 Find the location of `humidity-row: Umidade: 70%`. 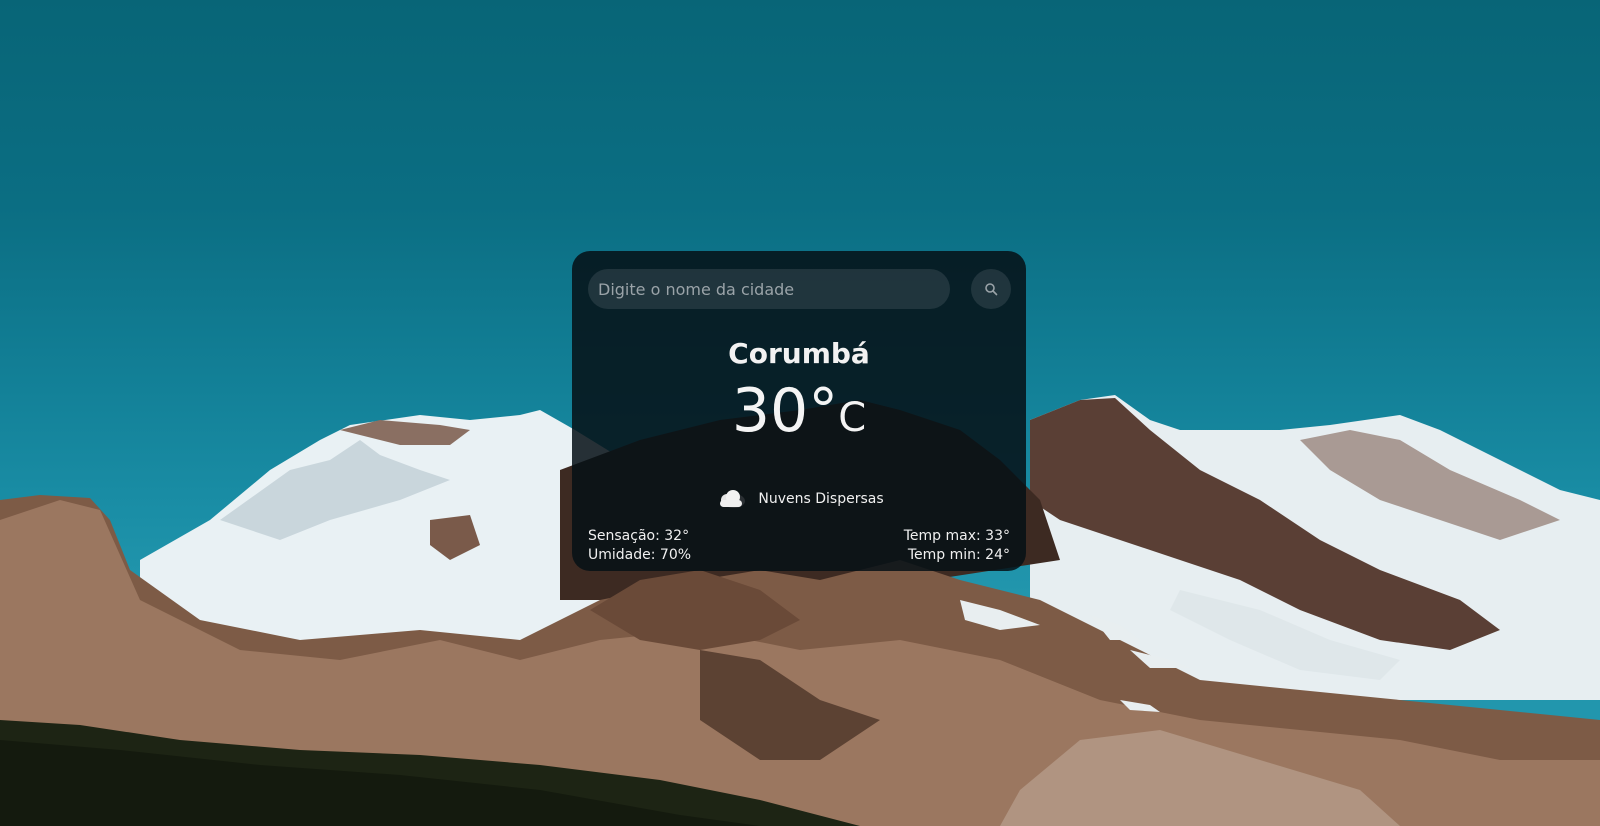

humidity-row: Umidade: 70% is located at coordinates (639, 555).